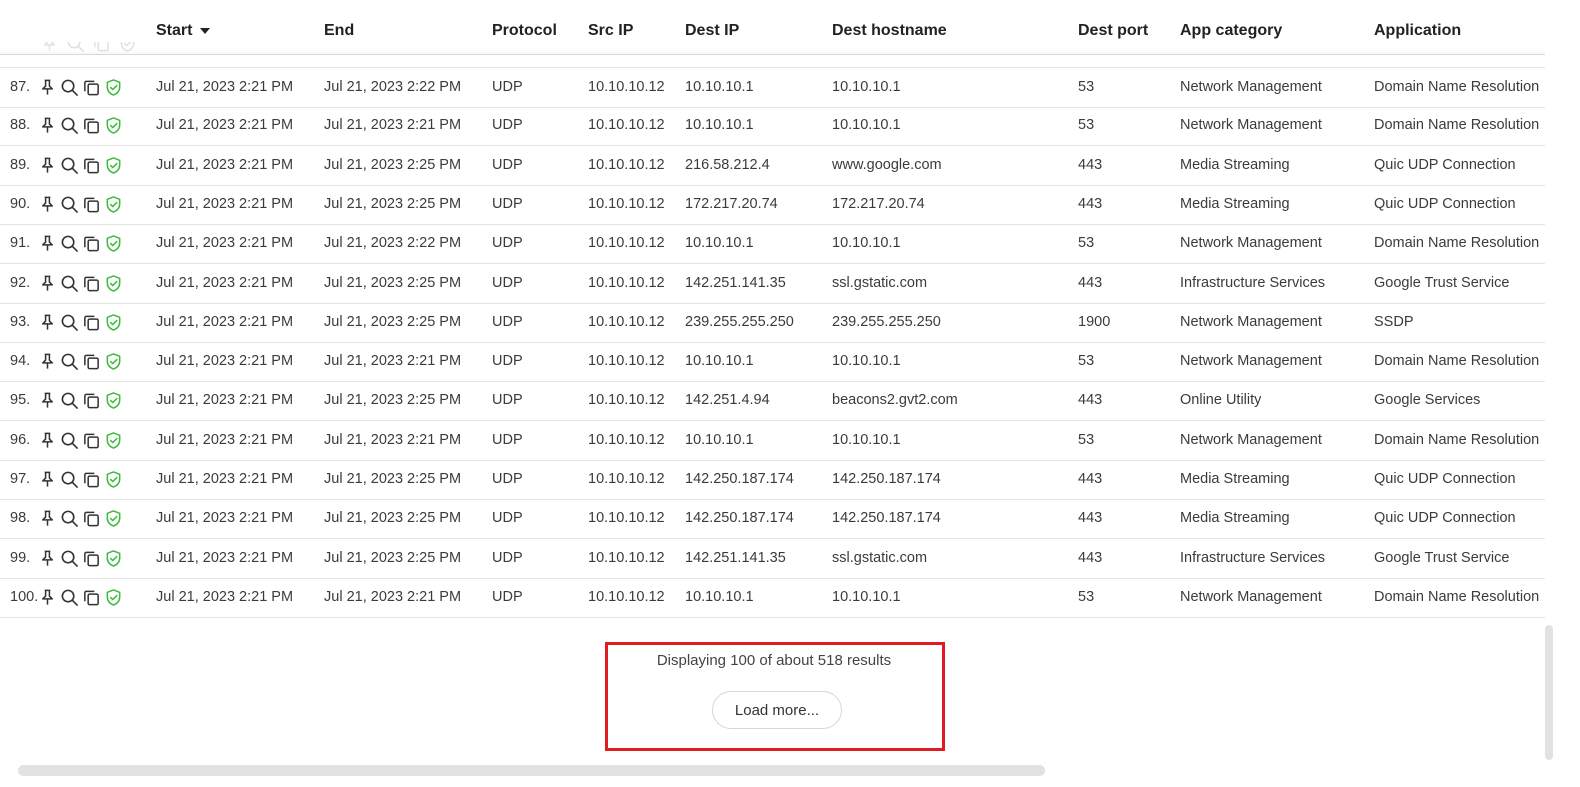 This screenshot has height=787, width=1580. I want to click on column-header-app-category: App category, so click(1231, 31).